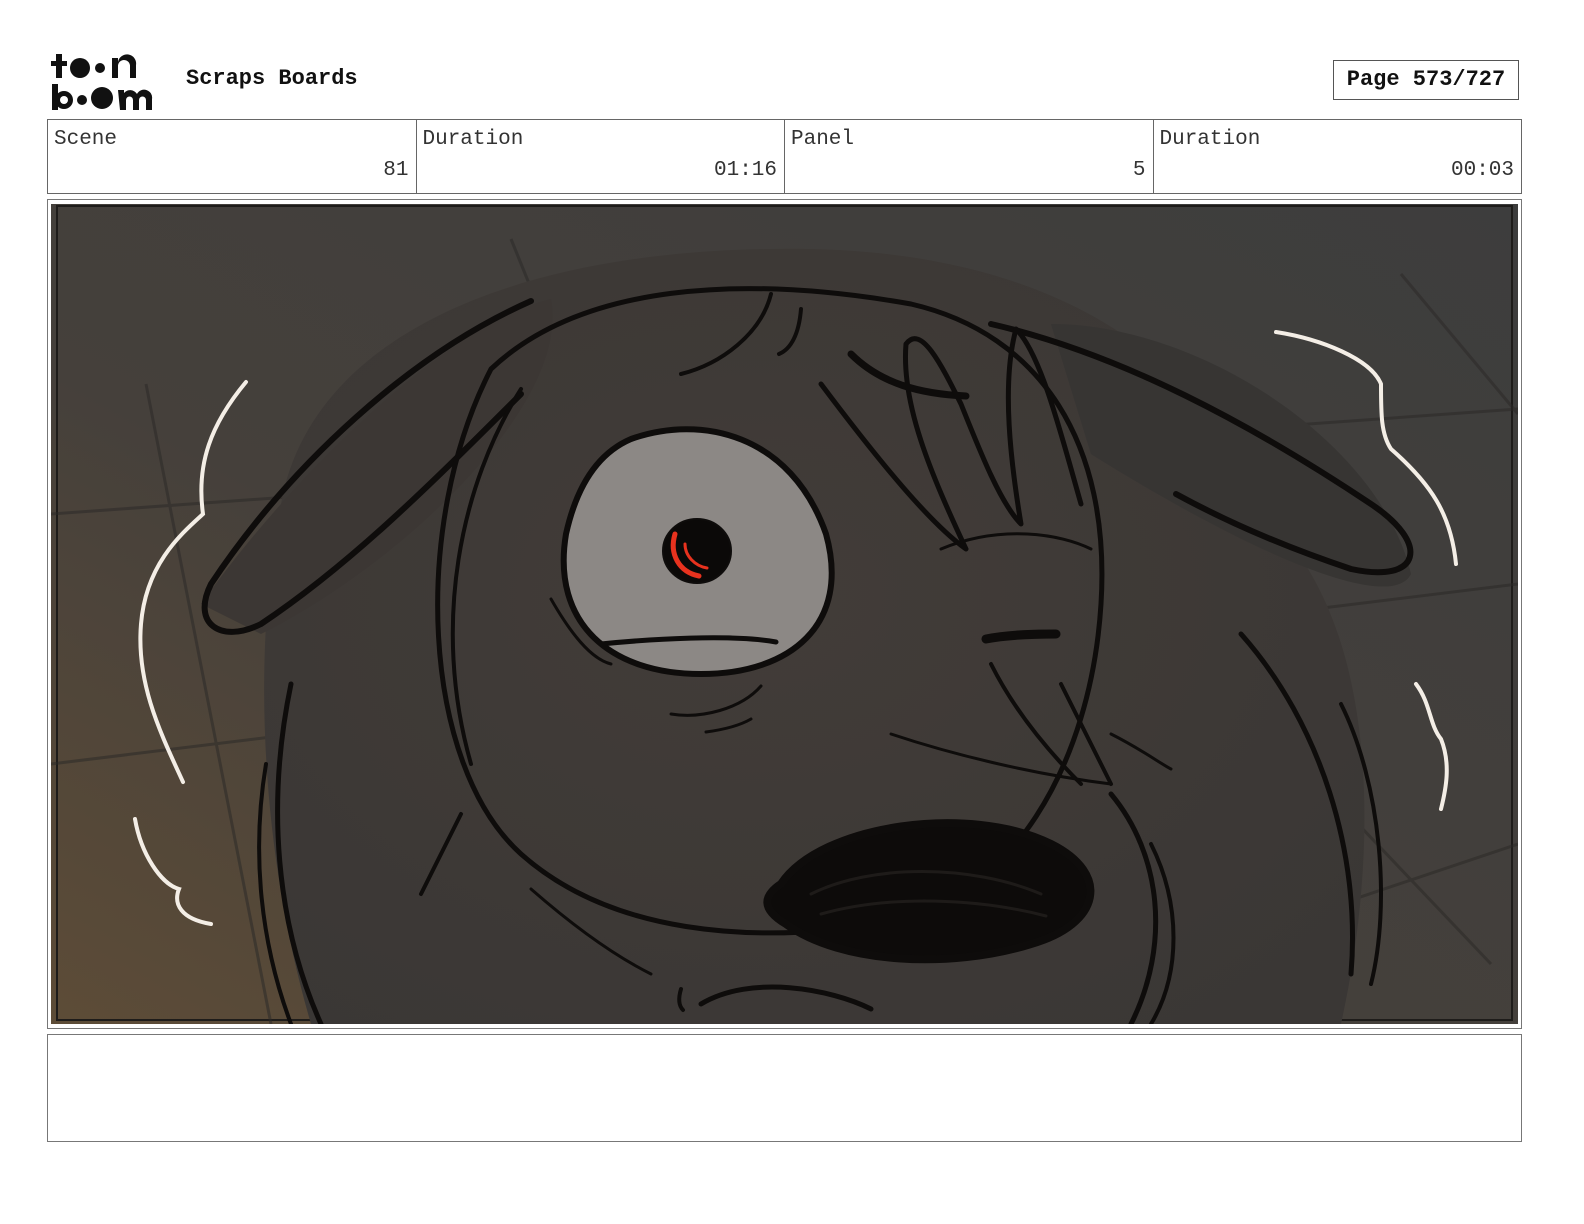 The height and width of the screenshot is (1224, 1584). Describe the element at coordinates (1482, 170) in the screenshot. I see `panel-duration-value: 00:03` at that location.